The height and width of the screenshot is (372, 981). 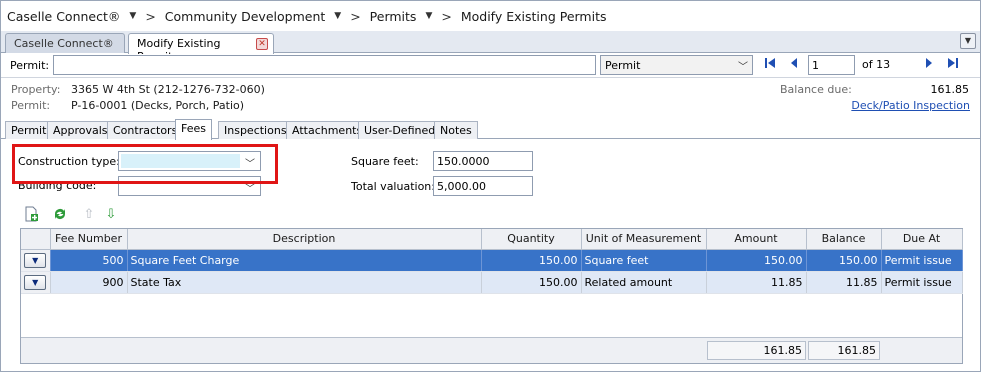 What do you see at coordinates (304, 282) in the screenshot?
I see `description-cell: State Tax` at bounding box center [304, 282].